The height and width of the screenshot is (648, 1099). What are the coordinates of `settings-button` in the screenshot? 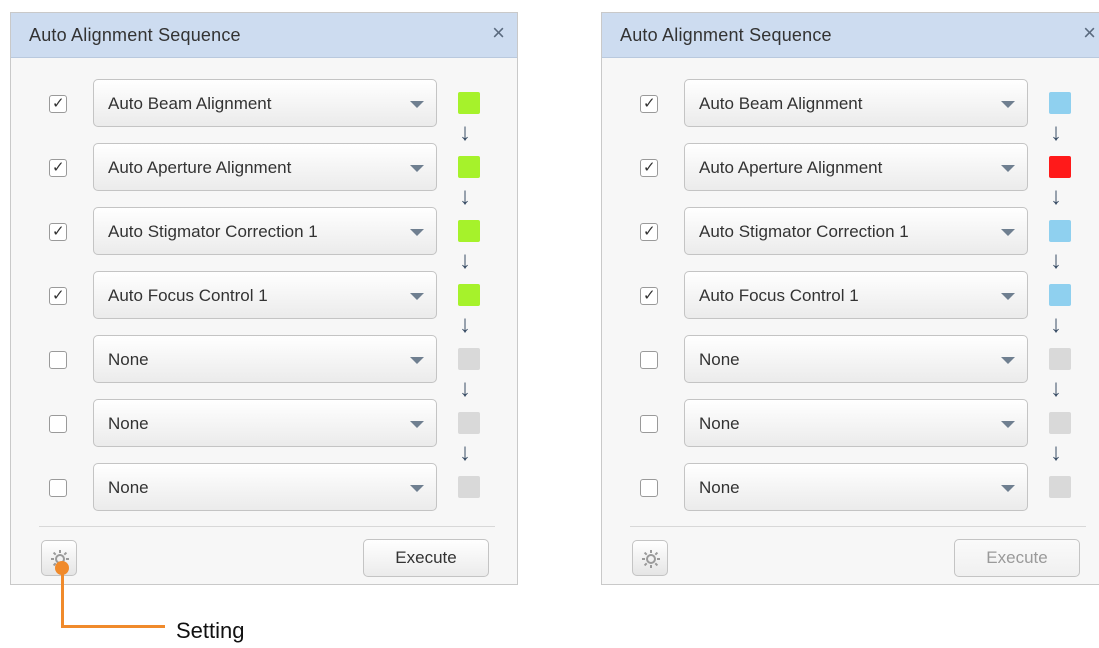 It's located at (650, 558).